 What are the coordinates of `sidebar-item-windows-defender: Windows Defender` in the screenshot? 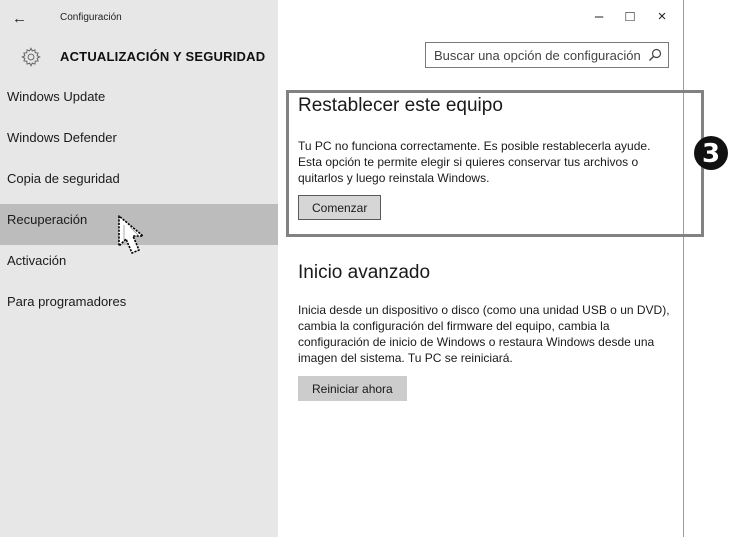 It's located at (139, 142).